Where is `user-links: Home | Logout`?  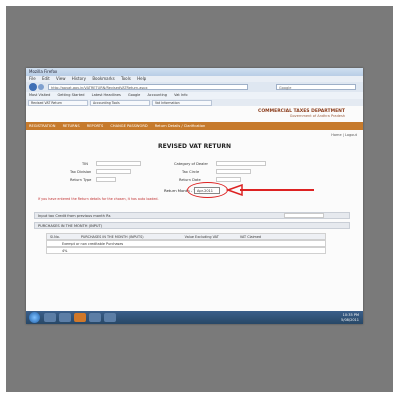 user-links: Home | Logout is located at coordinates (344, 135).